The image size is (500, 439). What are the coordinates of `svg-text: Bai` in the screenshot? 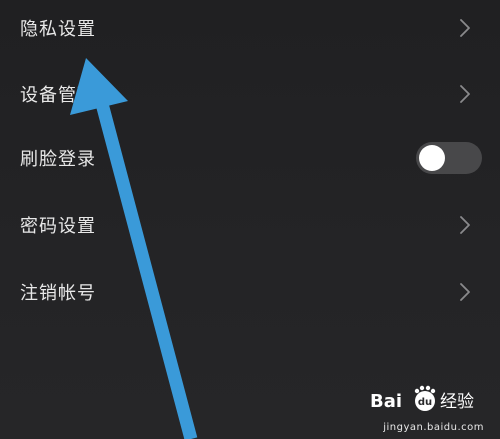 It's located at (386, 401).